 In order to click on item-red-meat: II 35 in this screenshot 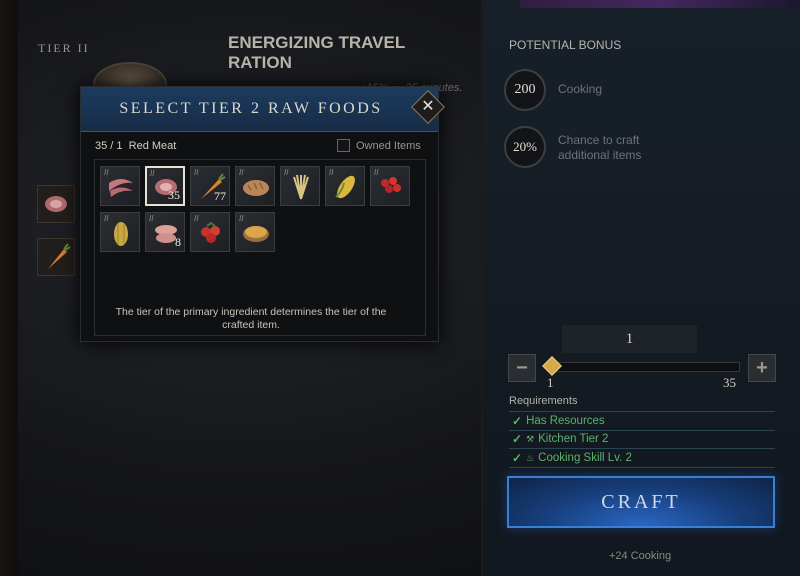, I will do `click(165, 186)`.